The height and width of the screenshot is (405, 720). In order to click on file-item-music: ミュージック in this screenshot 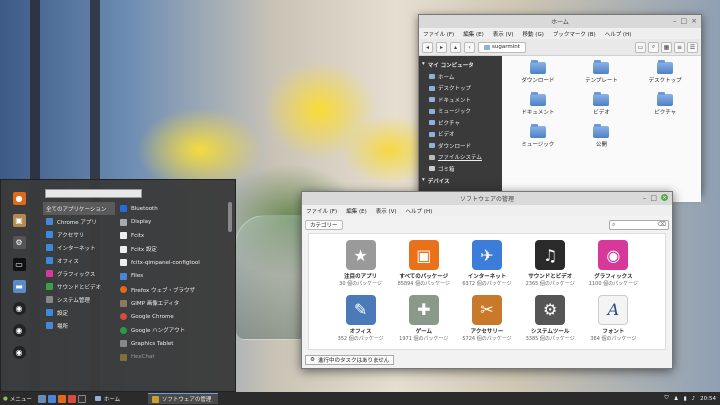, I will do `click(538, 141)`.